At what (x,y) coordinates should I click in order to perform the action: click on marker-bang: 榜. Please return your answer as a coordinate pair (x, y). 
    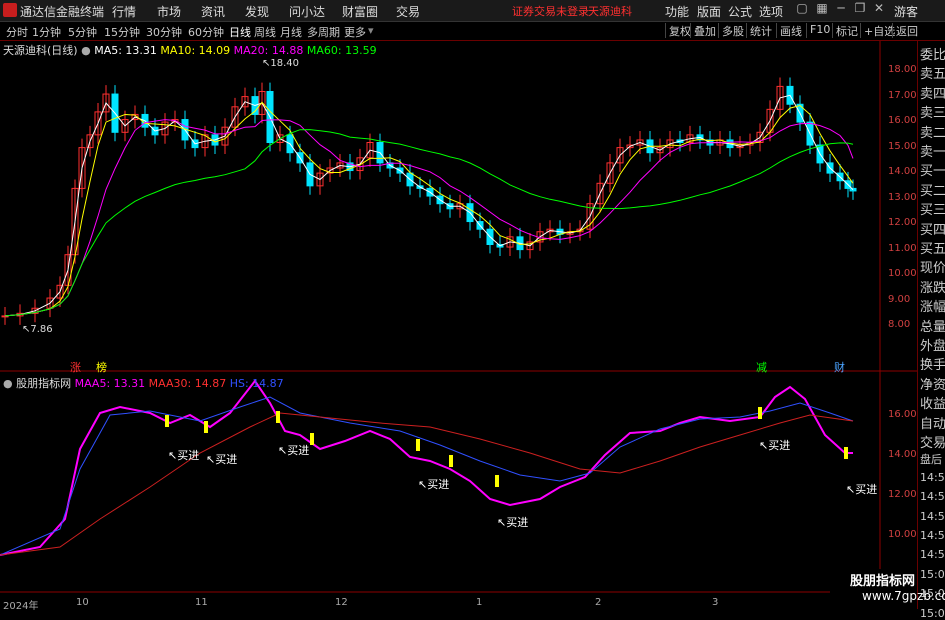
    Looking at the image, I should click on (101, 367).